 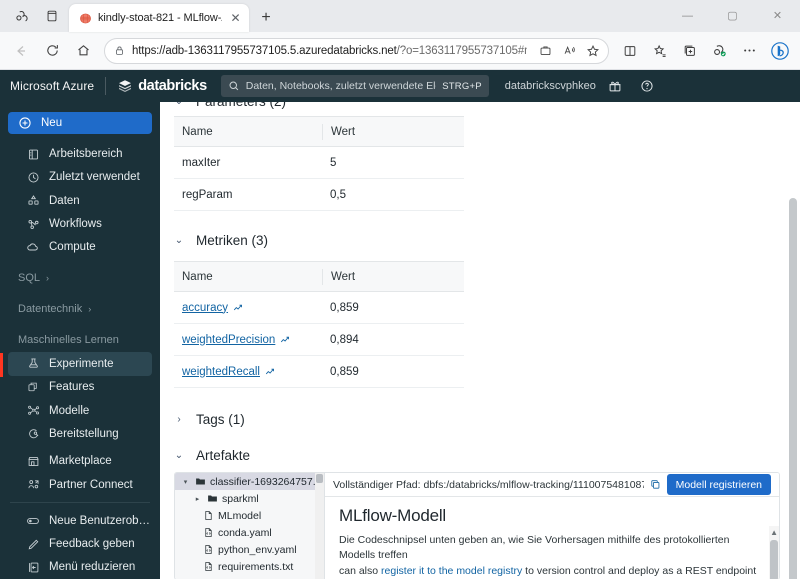 What do you see at coordinates (249, 481) in the screenshot?
I see `tree-item-folder: ▾ classifier-1693264757.4841` at bounding box center [249, 481].